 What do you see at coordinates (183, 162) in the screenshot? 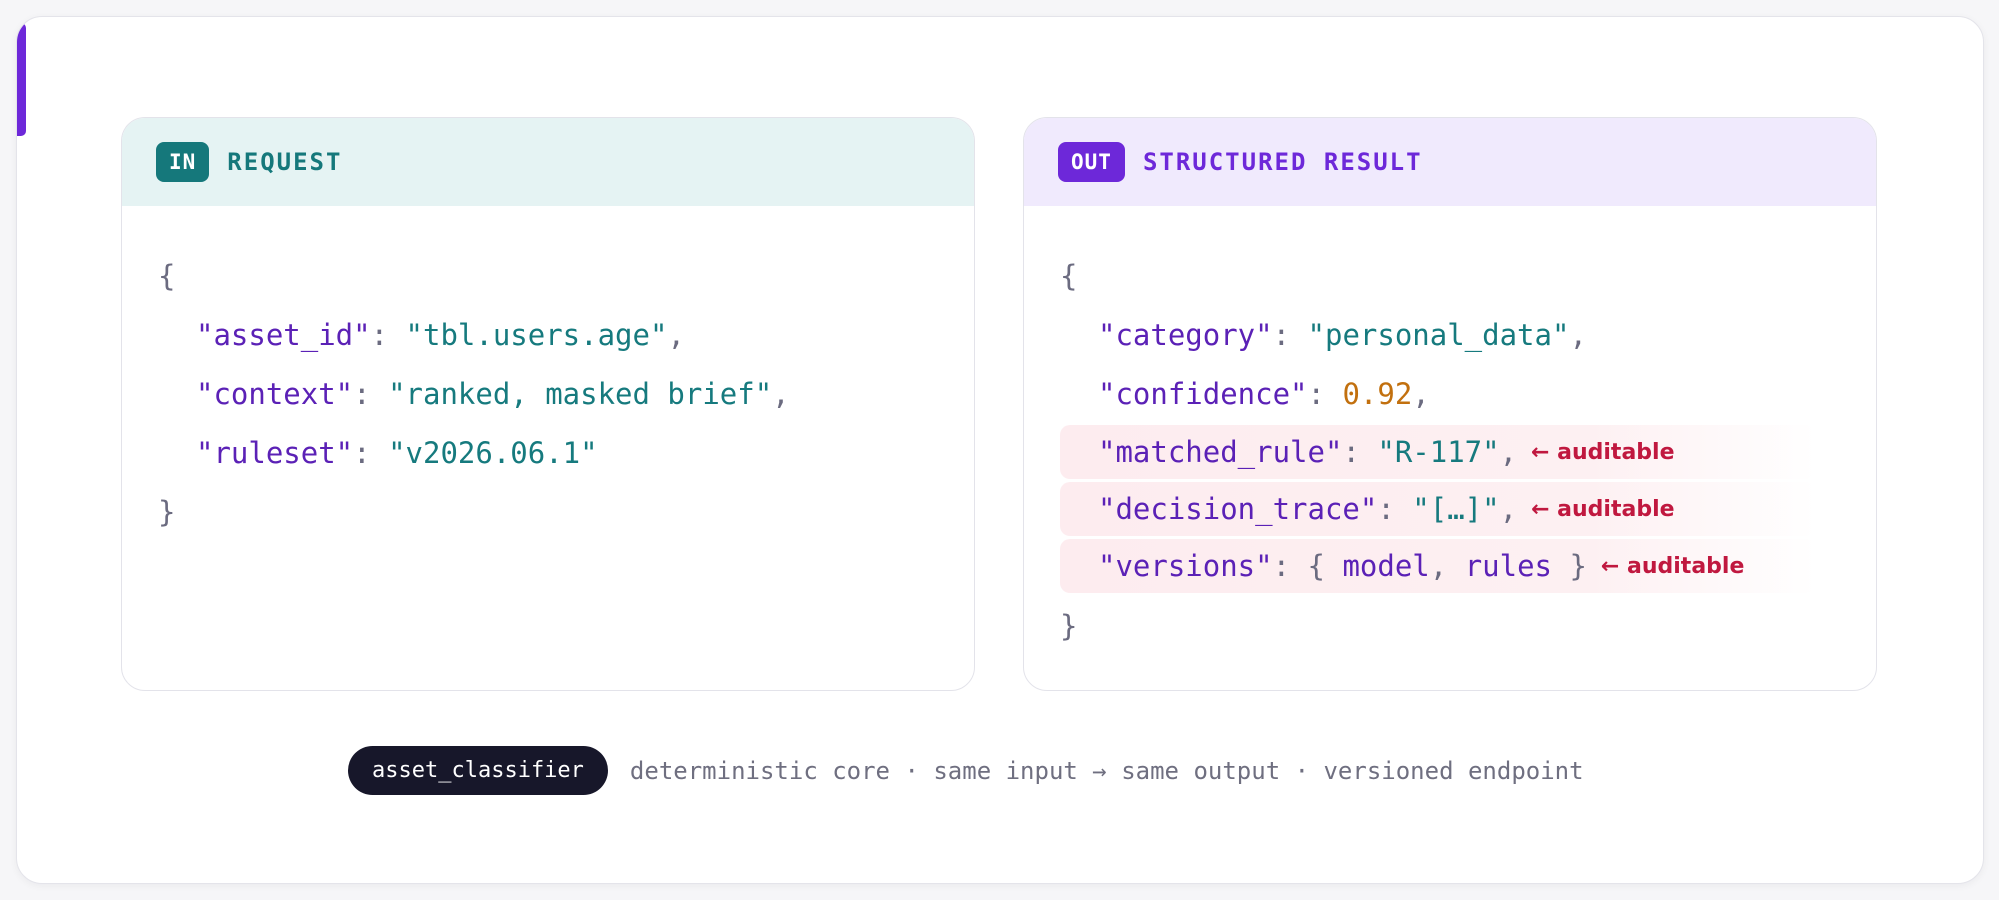
I see `in-badge: IN` at bounding box center [183, 162].